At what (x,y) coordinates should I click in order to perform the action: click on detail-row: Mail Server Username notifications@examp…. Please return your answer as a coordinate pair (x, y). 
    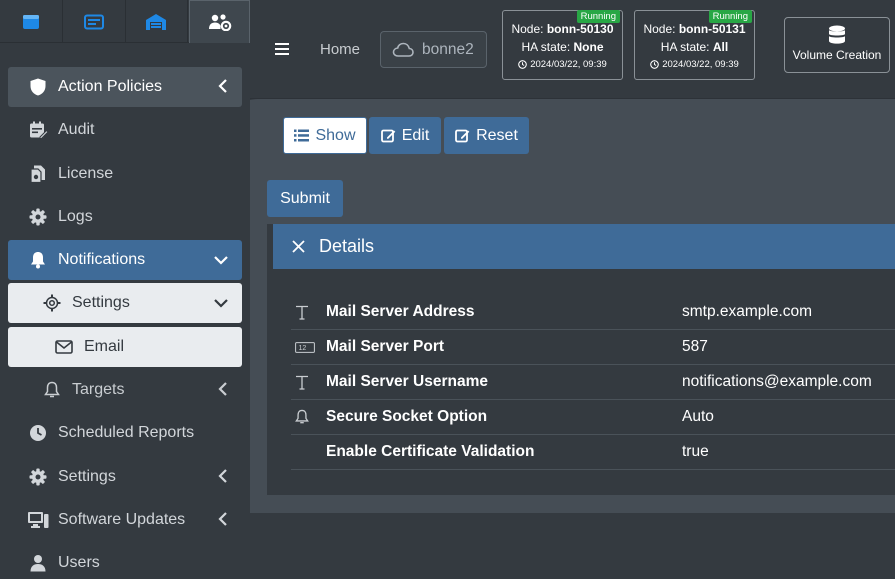
    Looking at the image, I should click on (593, 382).